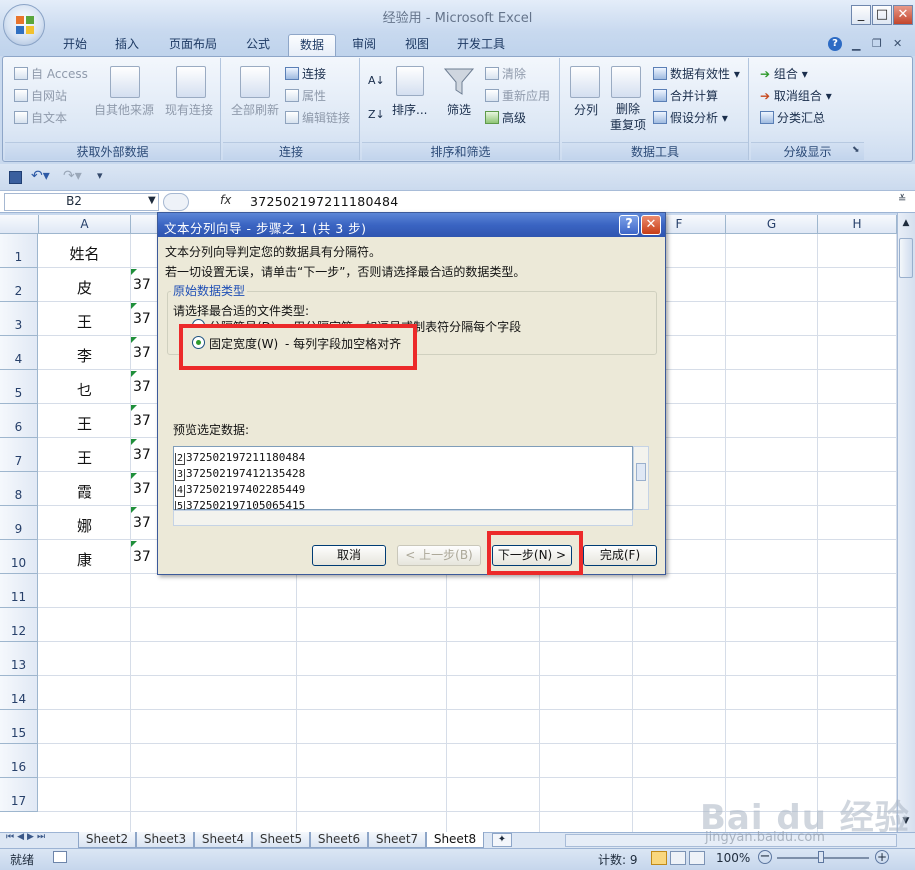  What do you see at coordinates (792, 117) in the screenshot?
I see `subtotal-button: 分类汇总` at bounding box center [792, 117].